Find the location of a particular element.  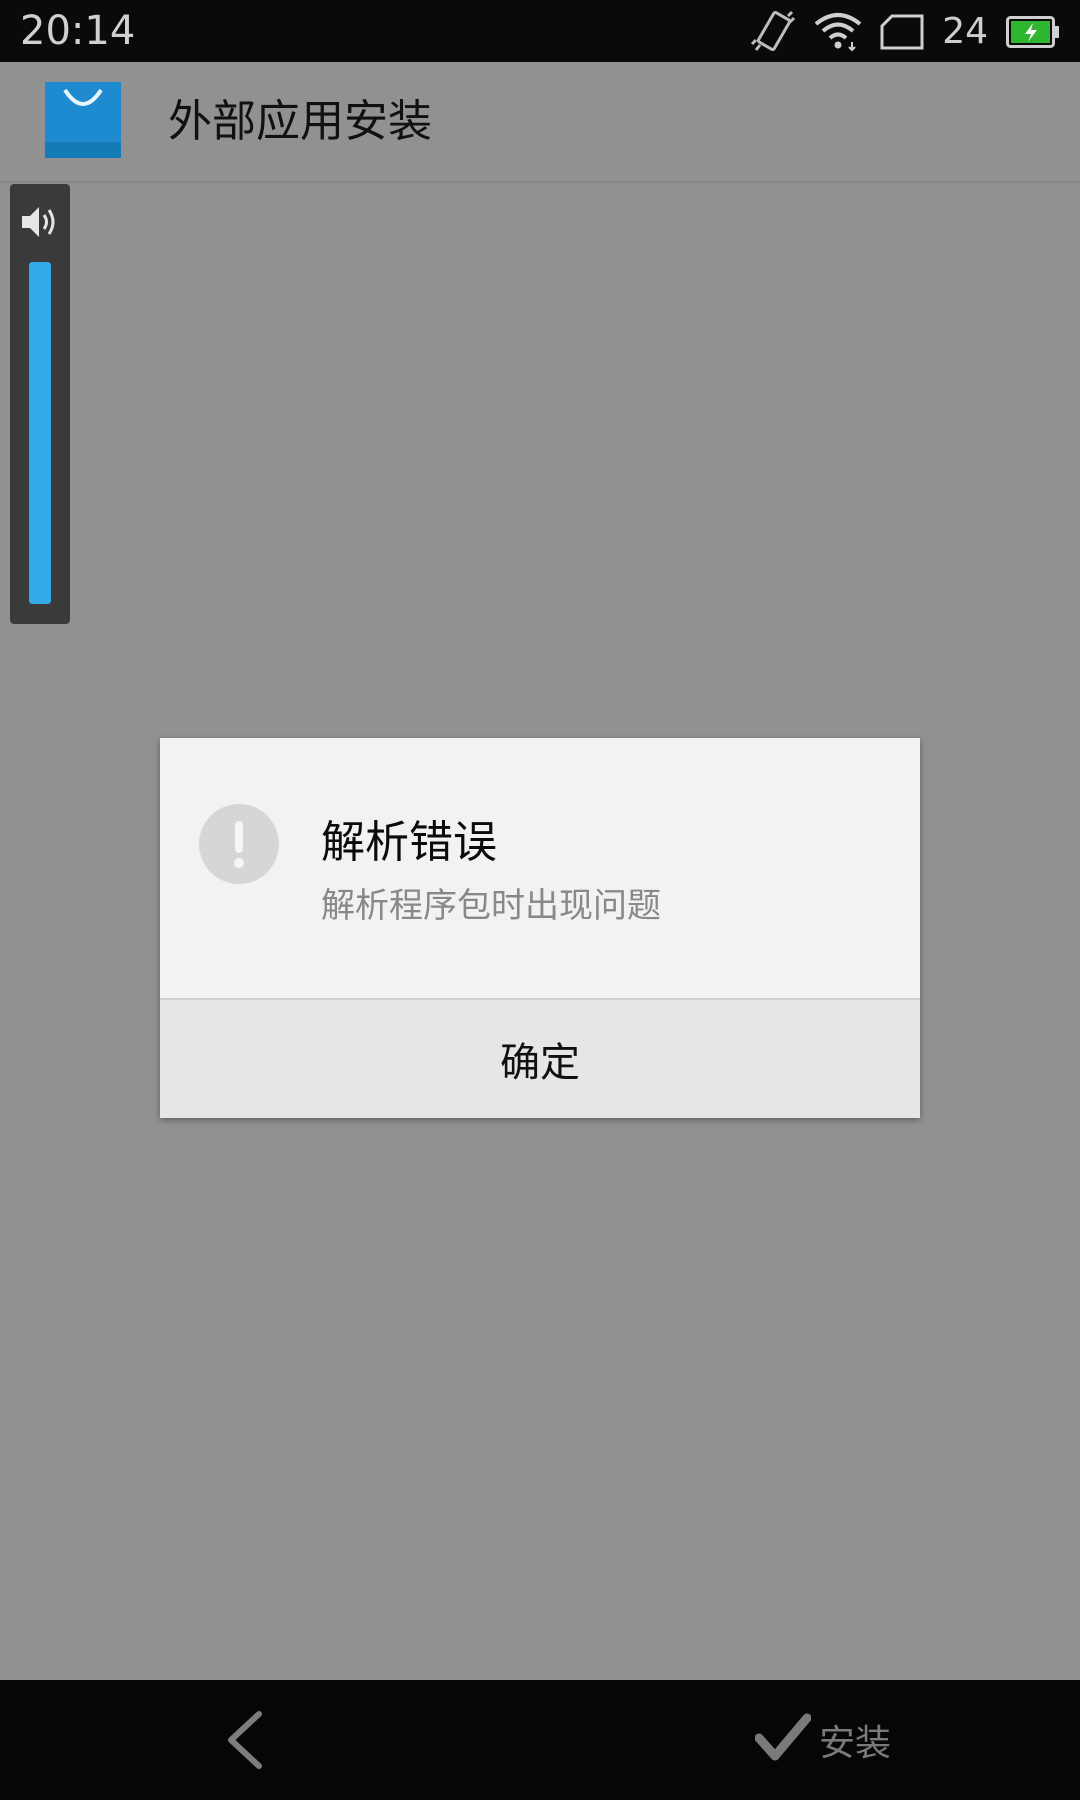

check-icon is located at coordinates (783, 1740).